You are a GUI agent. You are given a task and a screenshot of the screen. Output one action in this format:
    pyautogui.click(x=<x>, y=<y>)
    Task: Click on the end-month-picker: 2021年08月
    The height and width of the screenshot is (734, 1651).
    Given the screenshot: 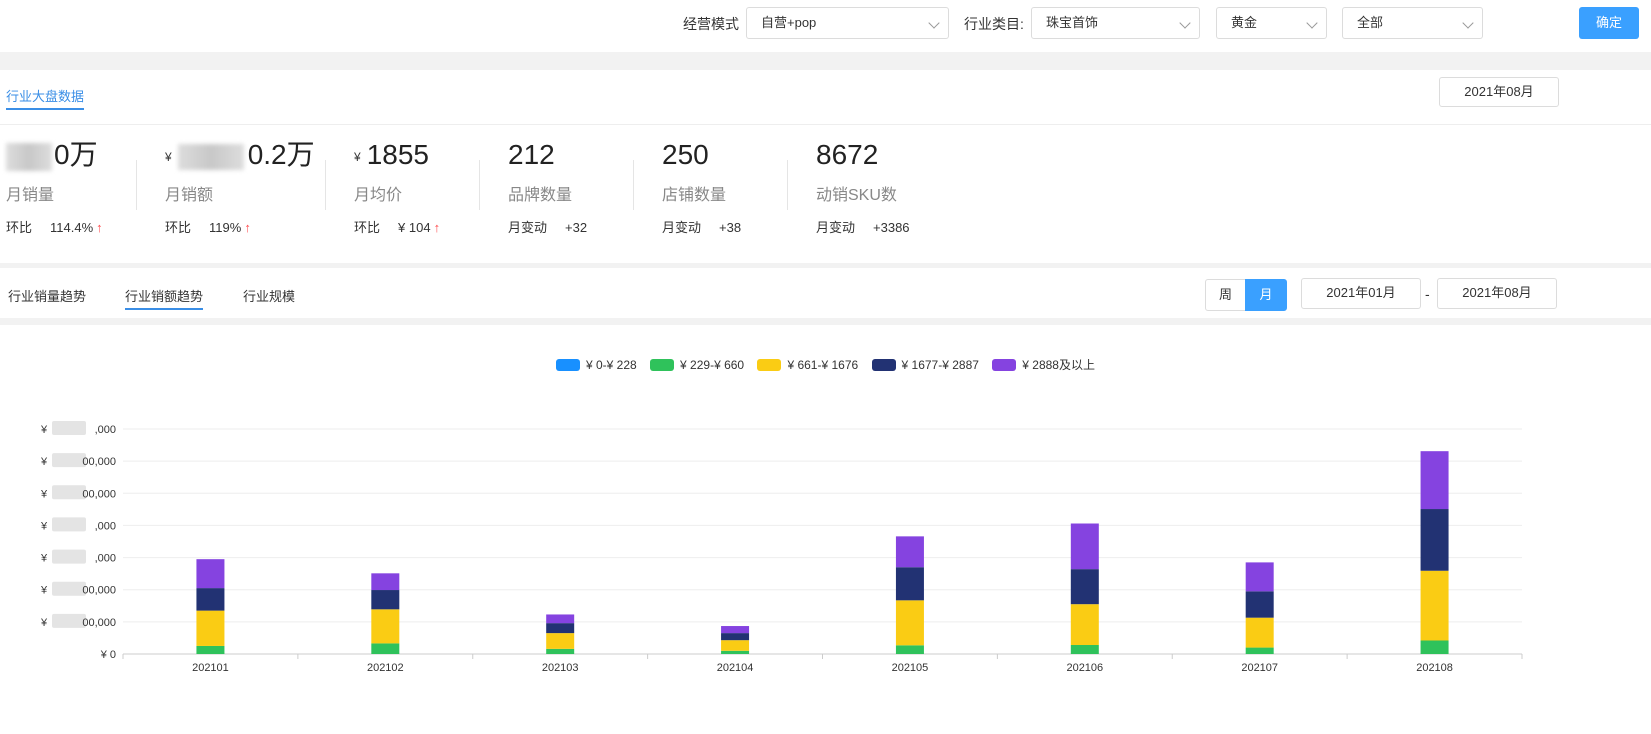 What is the action you would take?
    pyautogui.click(x=1497, y=293)
    